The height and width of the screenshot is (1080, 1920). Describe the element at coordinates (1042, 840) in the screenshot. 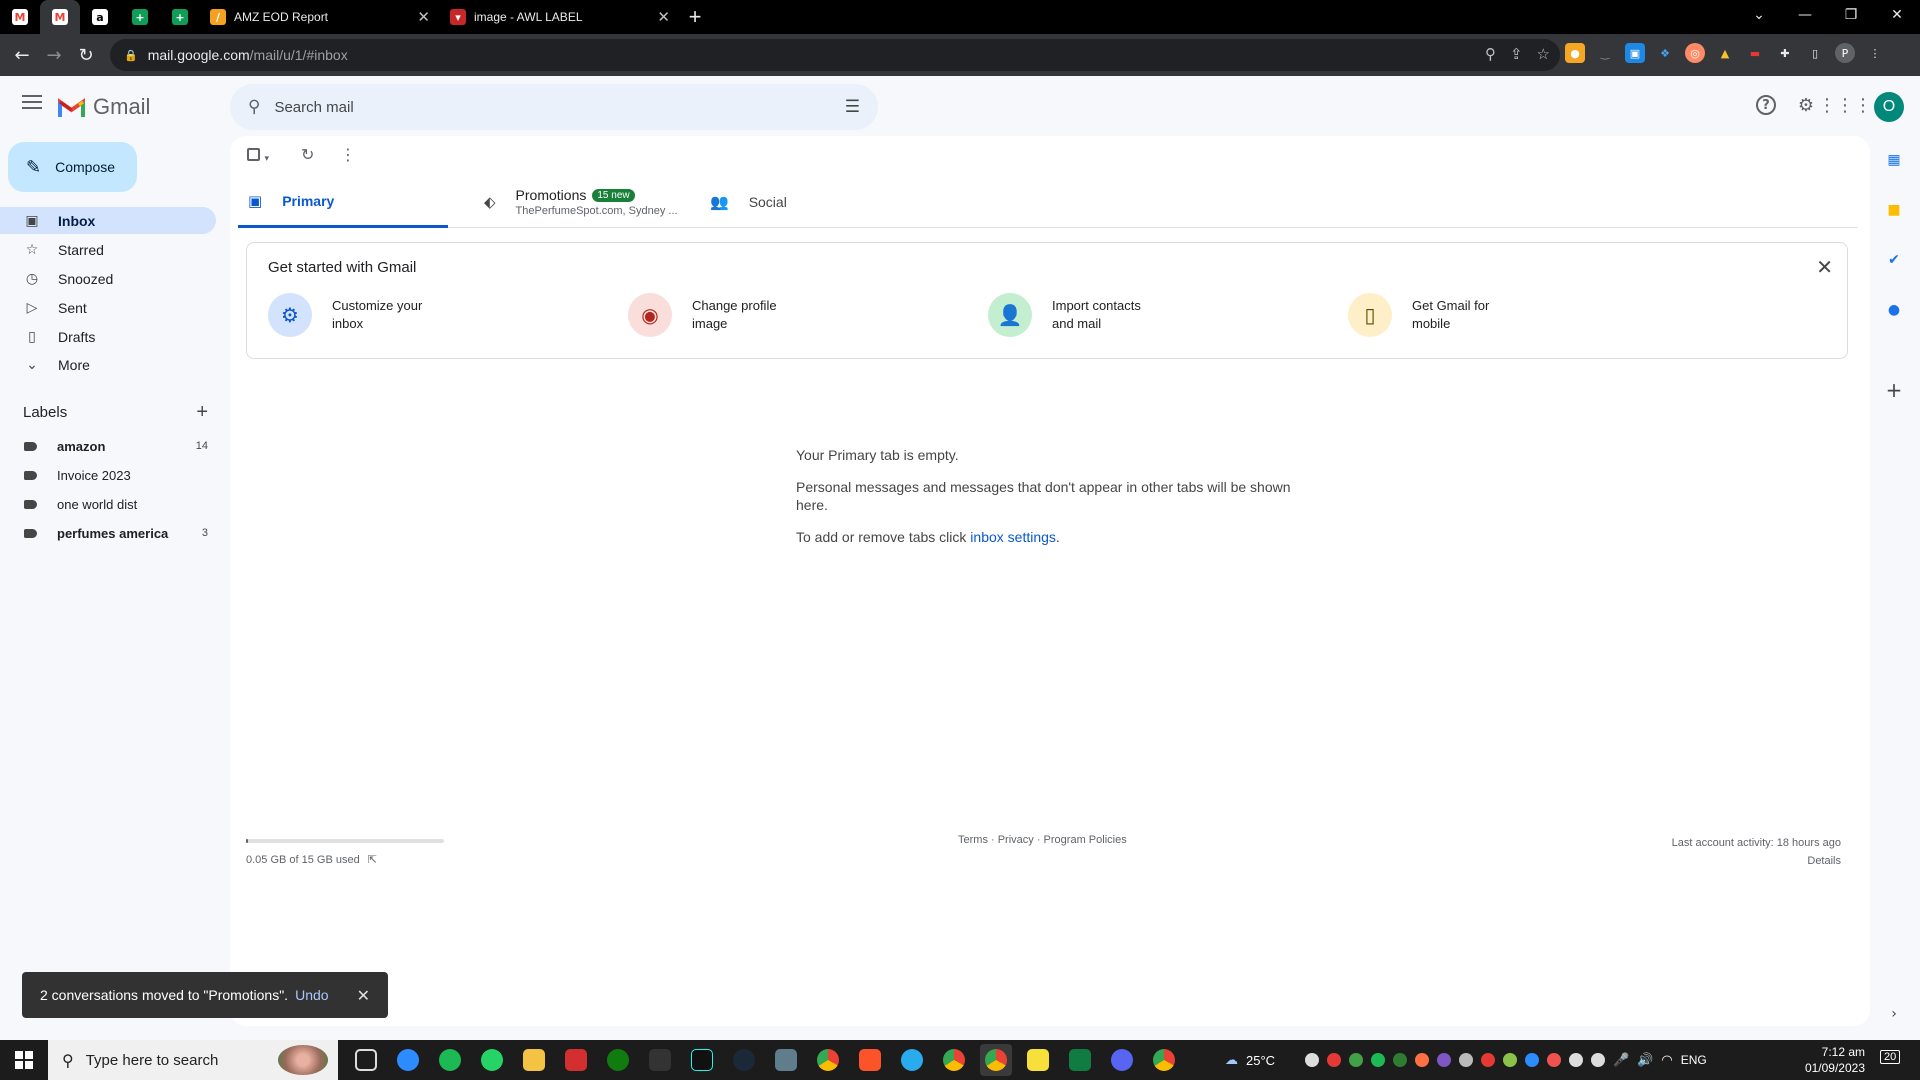

I see `footer-links: Terms · Privacy · Program Policies` at that location.